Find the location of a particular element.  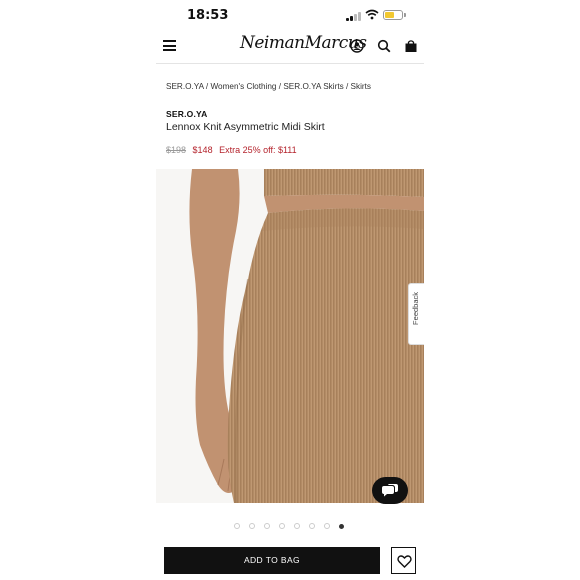

wifi-icon is located at coordinates (372, 14).